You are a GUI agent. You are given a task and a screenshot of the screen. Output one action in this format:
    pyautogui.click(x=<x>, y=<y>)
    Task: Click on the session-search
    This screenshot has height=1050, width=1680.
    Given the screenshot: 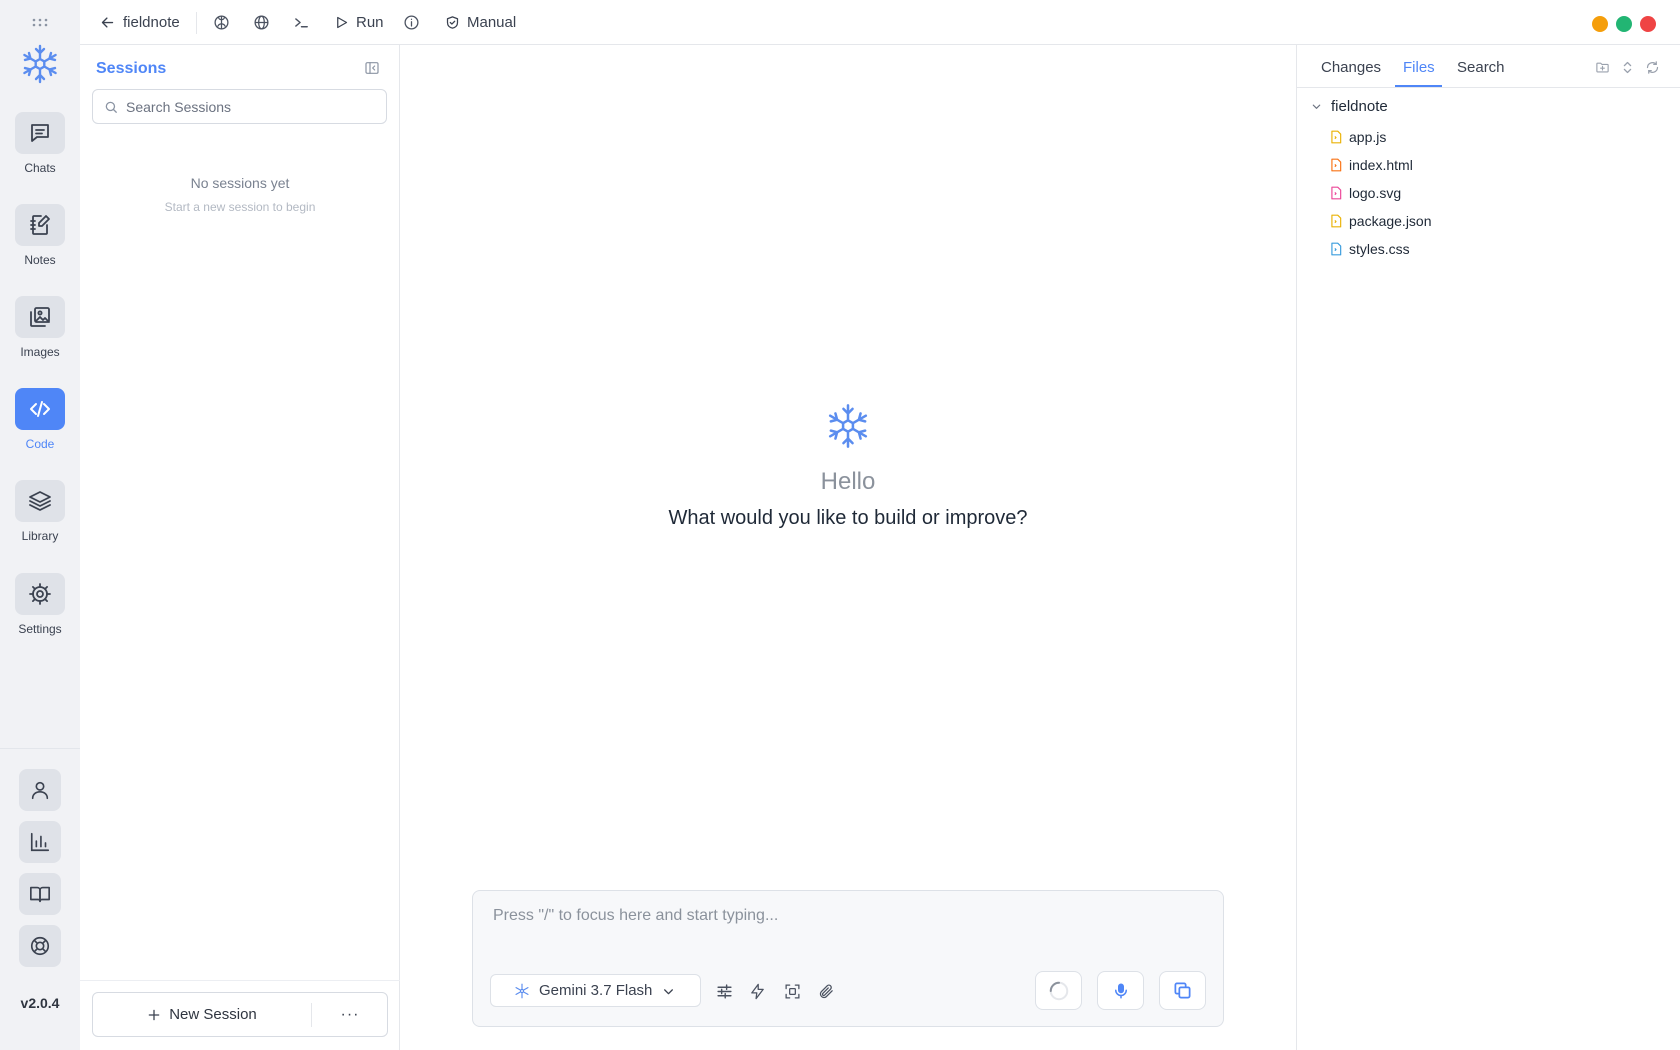 What is the action you would take?
    pyautogui.click(x=239, y=106)
    